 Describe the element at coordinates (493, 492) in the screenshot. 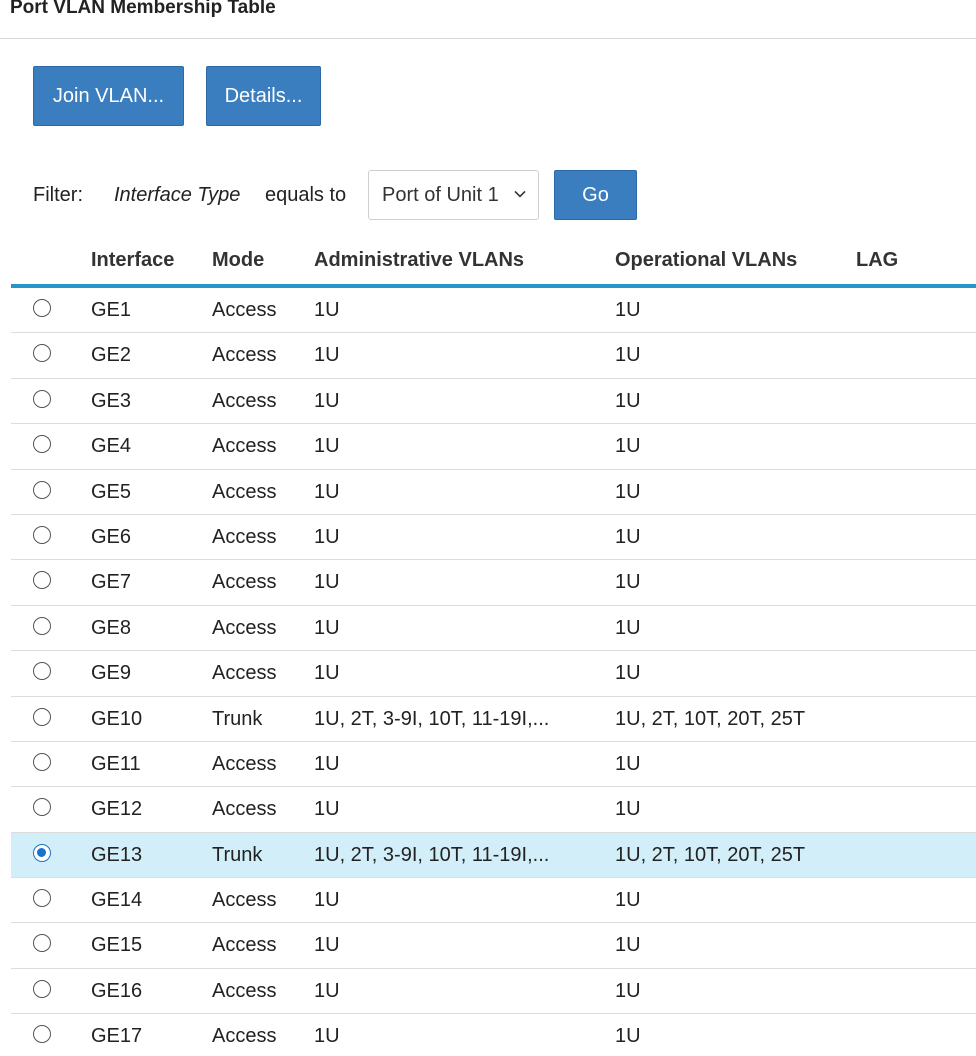

I see `table-row: GE5 Access 1U 1U` at that location.